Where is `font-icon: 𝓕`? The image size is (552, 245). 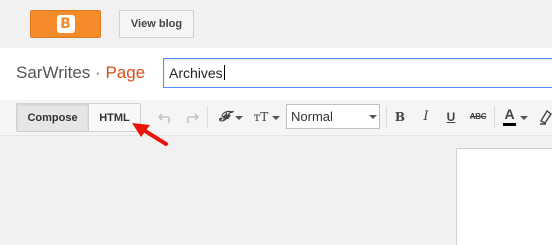
font-icon: 𝓕 is located at coordinates (224, 117).